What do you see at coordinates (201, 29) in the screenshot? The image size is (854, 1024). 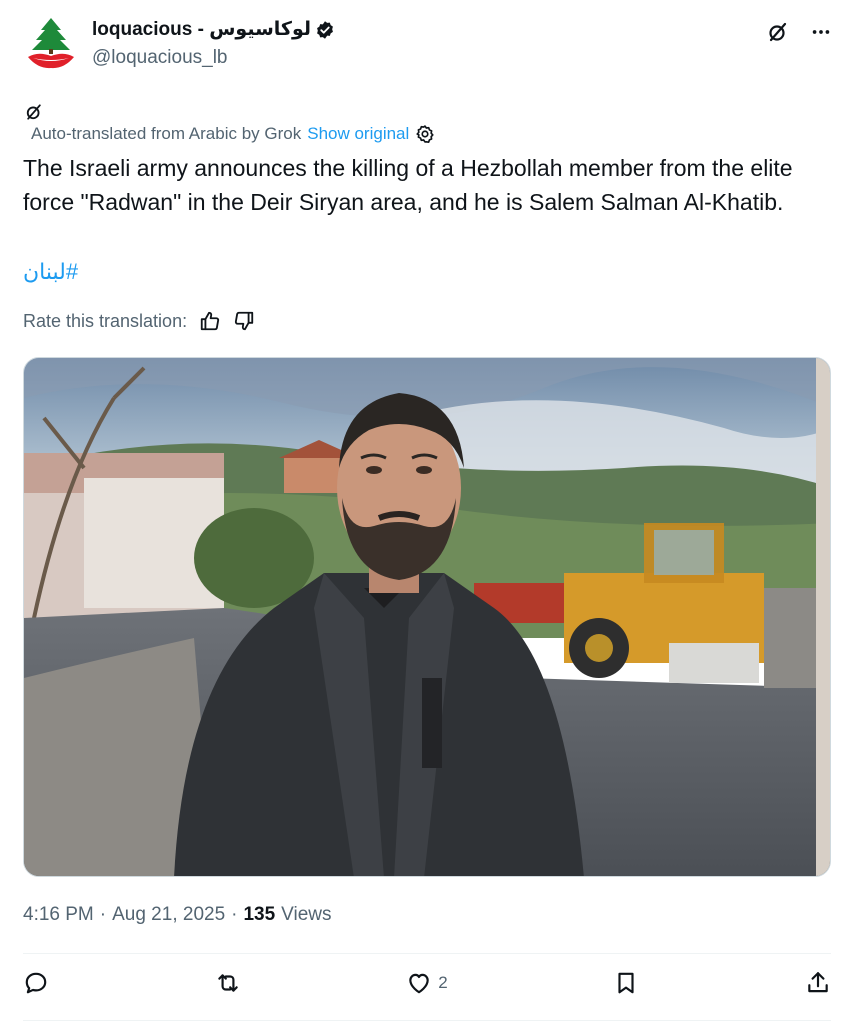 I see `author-display-name: loquacious - لوكاسيوس` at bounding box center [201, 29].